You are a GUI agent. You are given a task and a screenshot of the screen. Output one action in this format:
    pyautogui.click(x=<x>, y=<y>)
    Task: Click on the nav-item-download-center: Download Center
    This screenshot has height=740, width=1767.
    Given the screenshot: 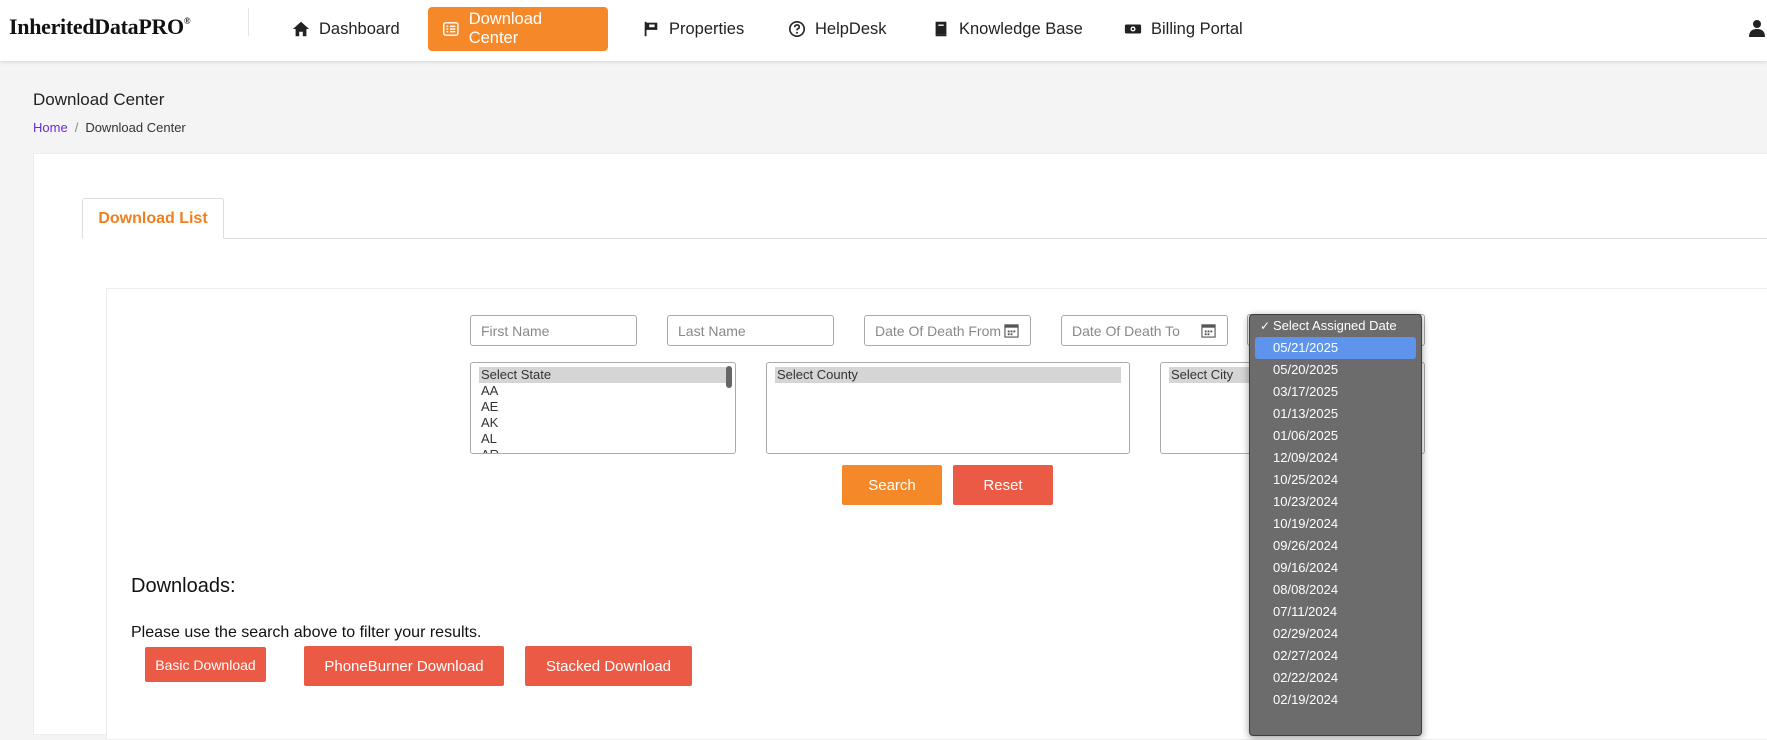 What is the action you would take?
    pyautogui.click(x=518, y=29)
    